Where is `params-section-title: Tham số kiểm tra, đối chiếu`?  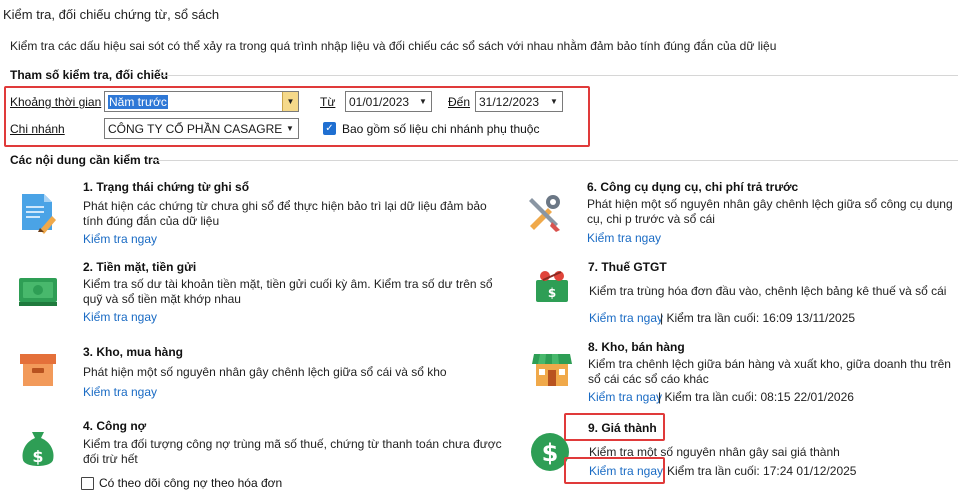 params-section-title: Tham số kiểm tra, đối chiếu is located at coordinates (89, 75).